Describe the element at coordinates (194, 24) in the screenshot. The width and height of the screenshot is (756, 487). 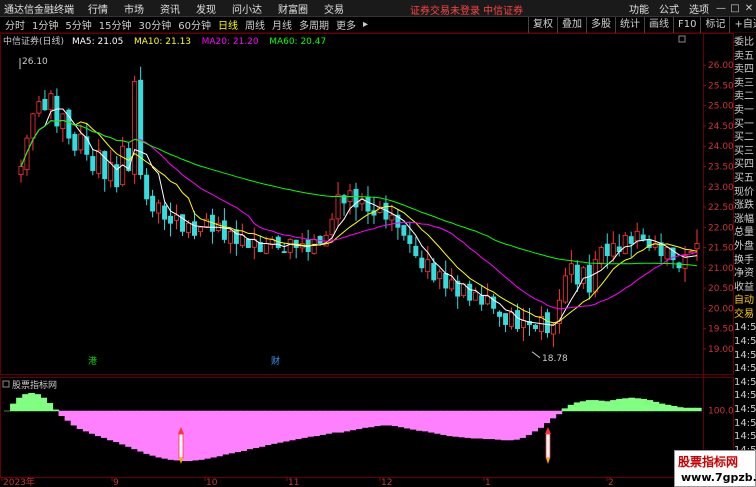
I see `period-60min: 60分钟` at that location.